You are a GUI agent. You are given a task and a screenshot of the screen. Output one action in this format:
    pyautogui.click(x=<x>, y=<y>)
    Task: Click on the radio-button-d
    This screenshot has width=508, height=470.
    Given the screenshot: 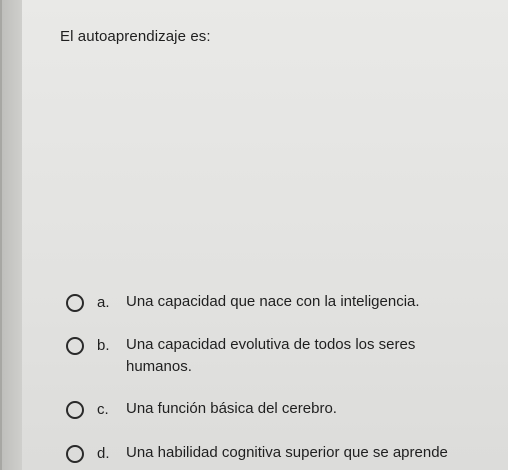 What is the action you would take?
    pyautogui.click(x=75, y=454)
    